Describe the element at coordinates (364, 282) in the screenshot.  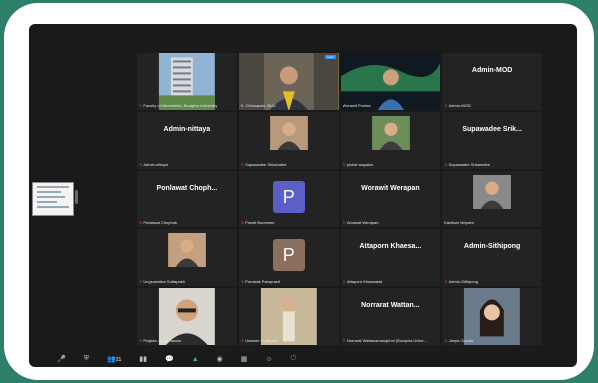
I see `participant-name-label: Attaporn Khaesakat` at that location.